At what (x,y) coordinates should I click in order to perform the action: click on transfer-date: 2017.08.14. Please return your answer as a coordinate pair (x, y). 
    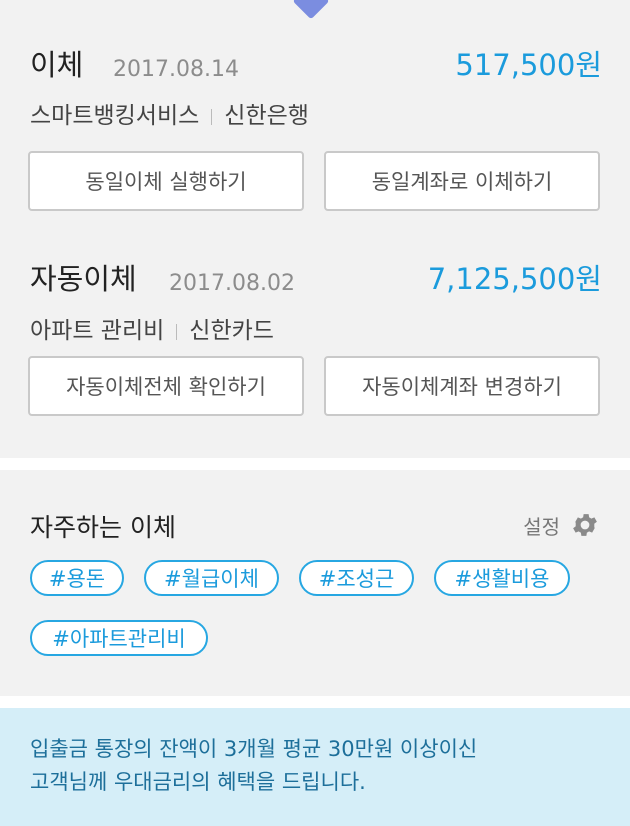
    Looking at the image, I should click on (176, 69).